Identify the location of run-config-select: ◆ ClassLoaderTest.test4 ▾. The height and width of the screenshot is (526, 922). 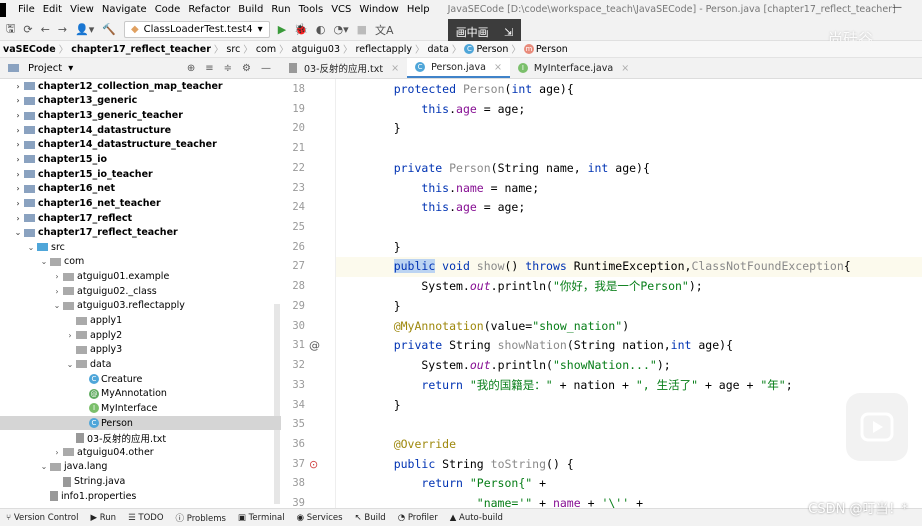
(196, 29).